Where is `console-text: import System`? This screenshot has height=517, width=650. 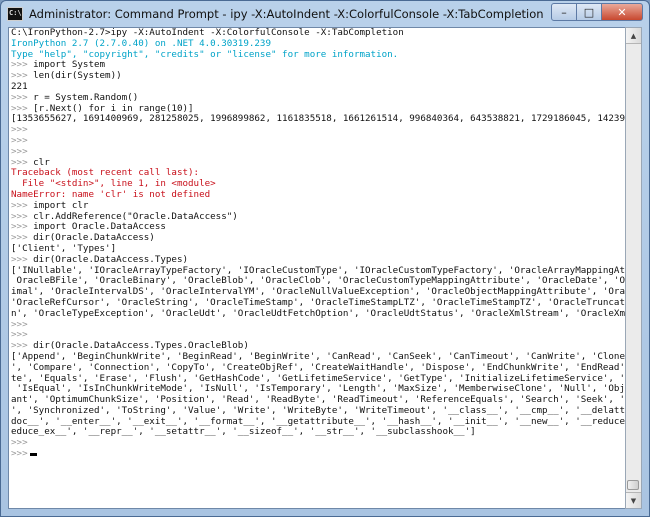 console-text: import System is located at coordinates (66, 65).